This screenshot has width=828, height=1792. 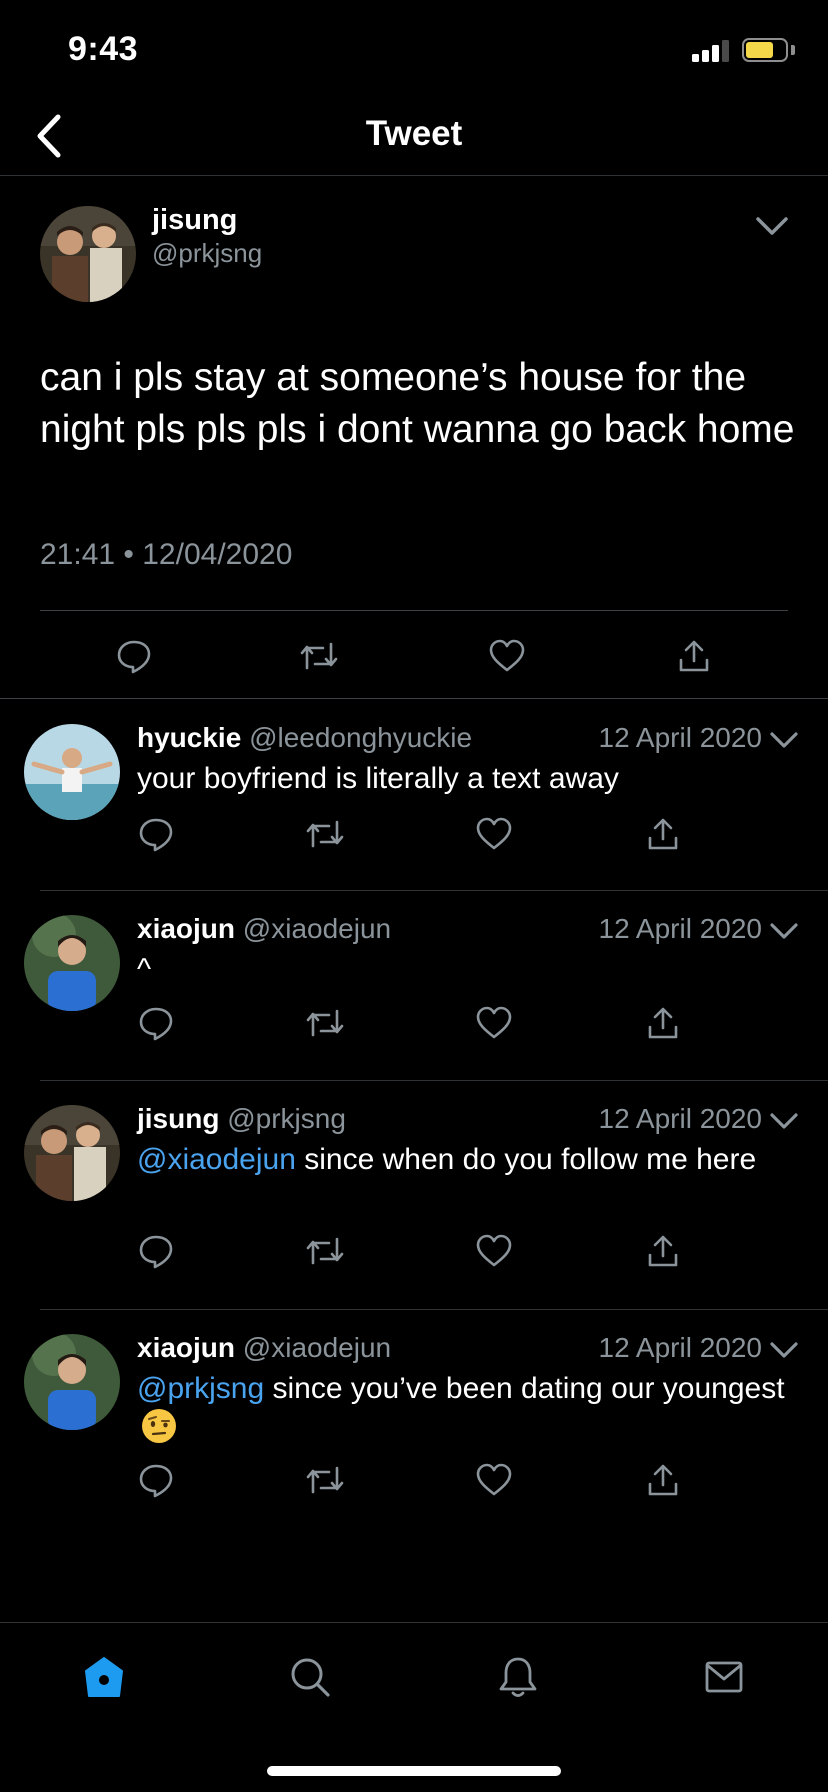 I want to click on home-icon, so click(x=104, y=1677).